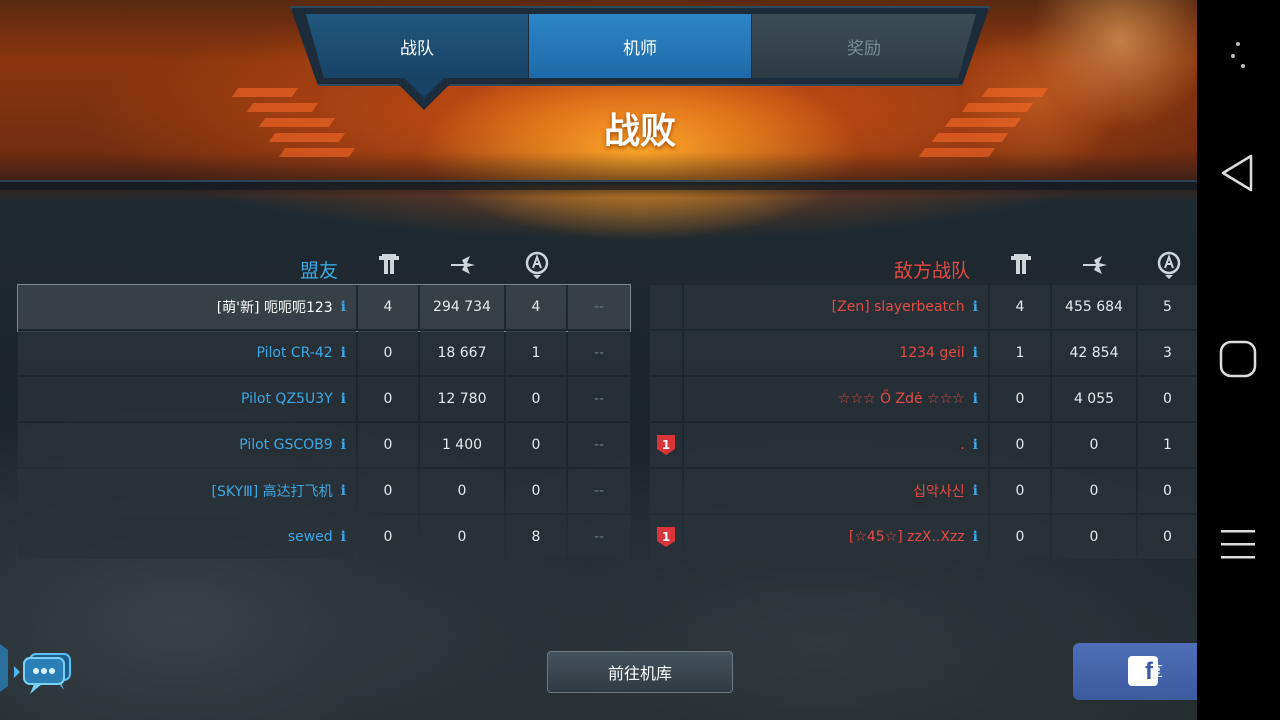  What do you see at coordinates (310, 537) in the screenshot?
I see `player-name: sewed` at bounding box center [310, 537].